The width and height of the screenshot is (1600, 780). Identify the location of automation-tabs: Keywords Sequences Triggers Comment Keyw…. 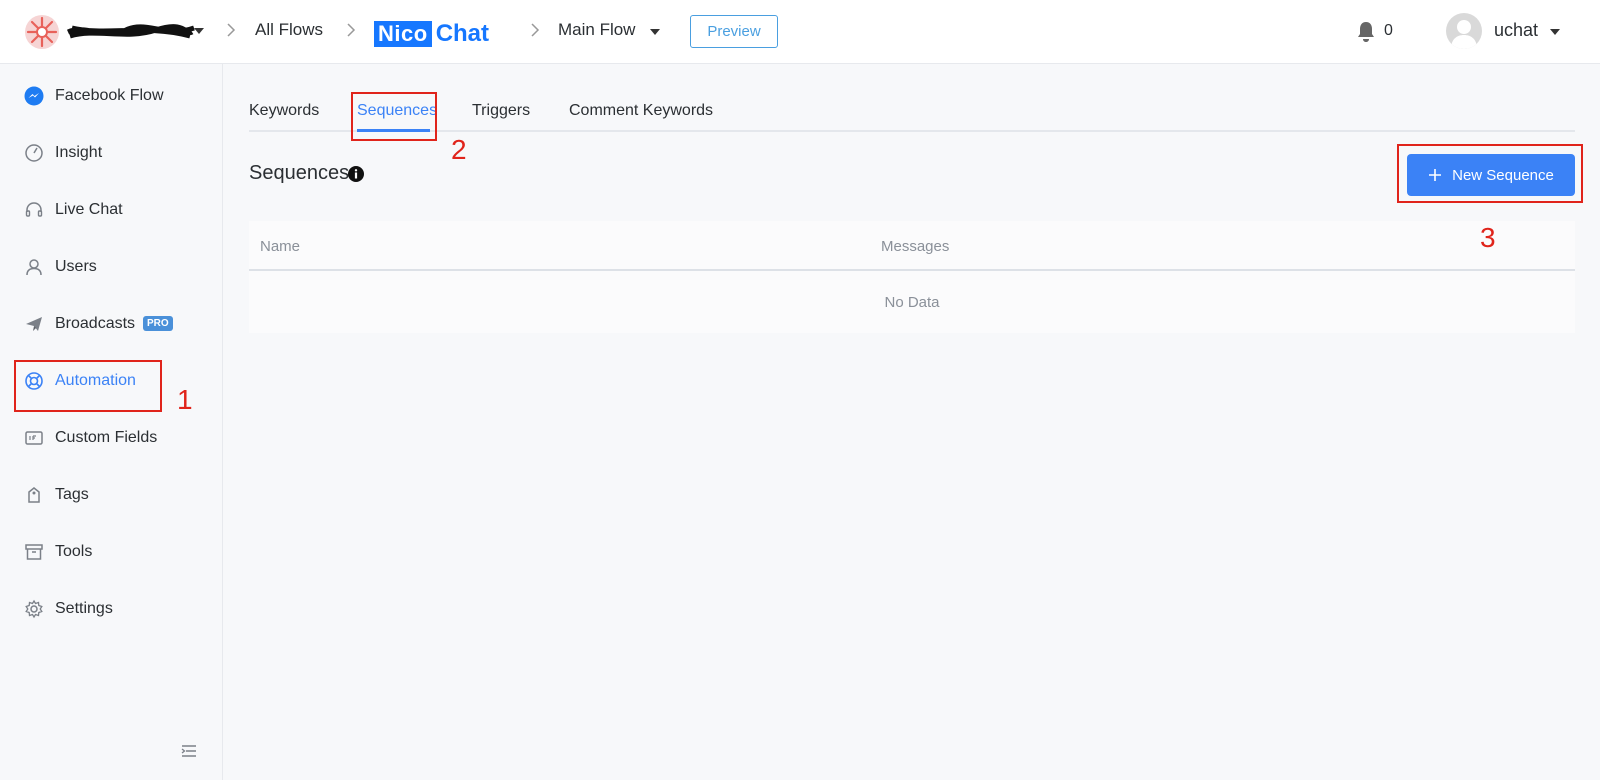
(912, 114).